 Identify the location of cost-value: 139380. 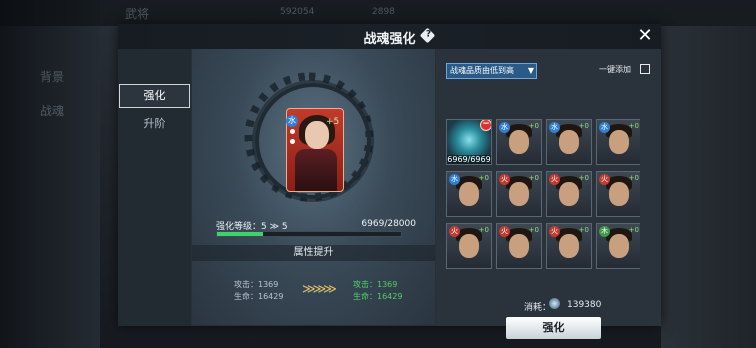
(584, 305).